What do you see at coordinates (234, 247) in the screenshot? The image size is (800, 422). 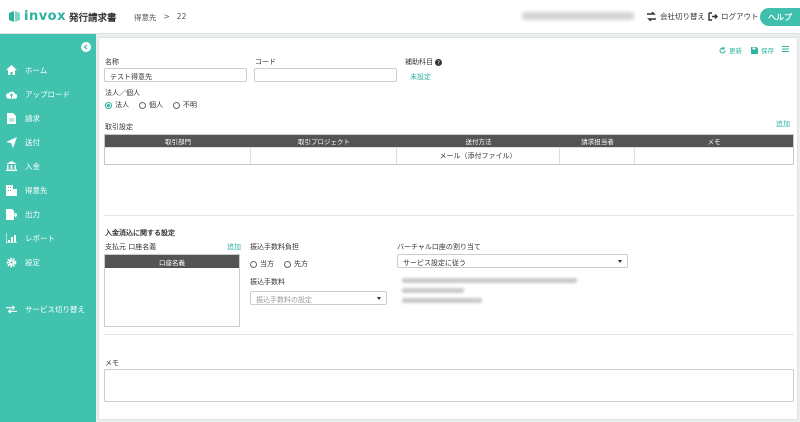 I see `account-add-link: 追加` at bounding box center [234, 247].